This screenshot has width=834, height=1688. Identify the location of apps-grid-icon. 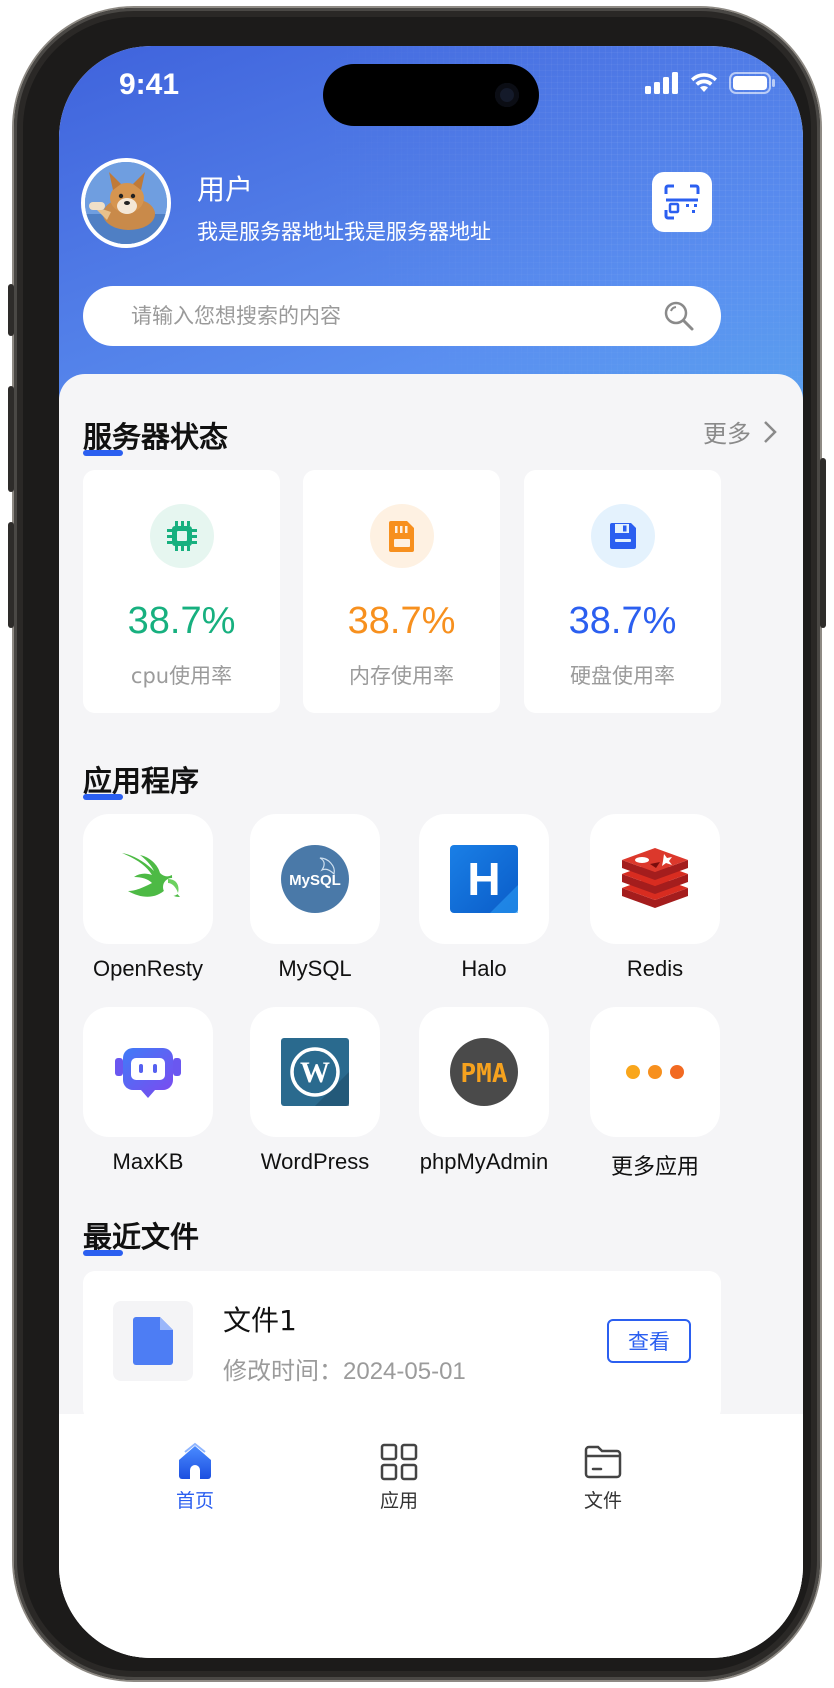
(399, 1462).